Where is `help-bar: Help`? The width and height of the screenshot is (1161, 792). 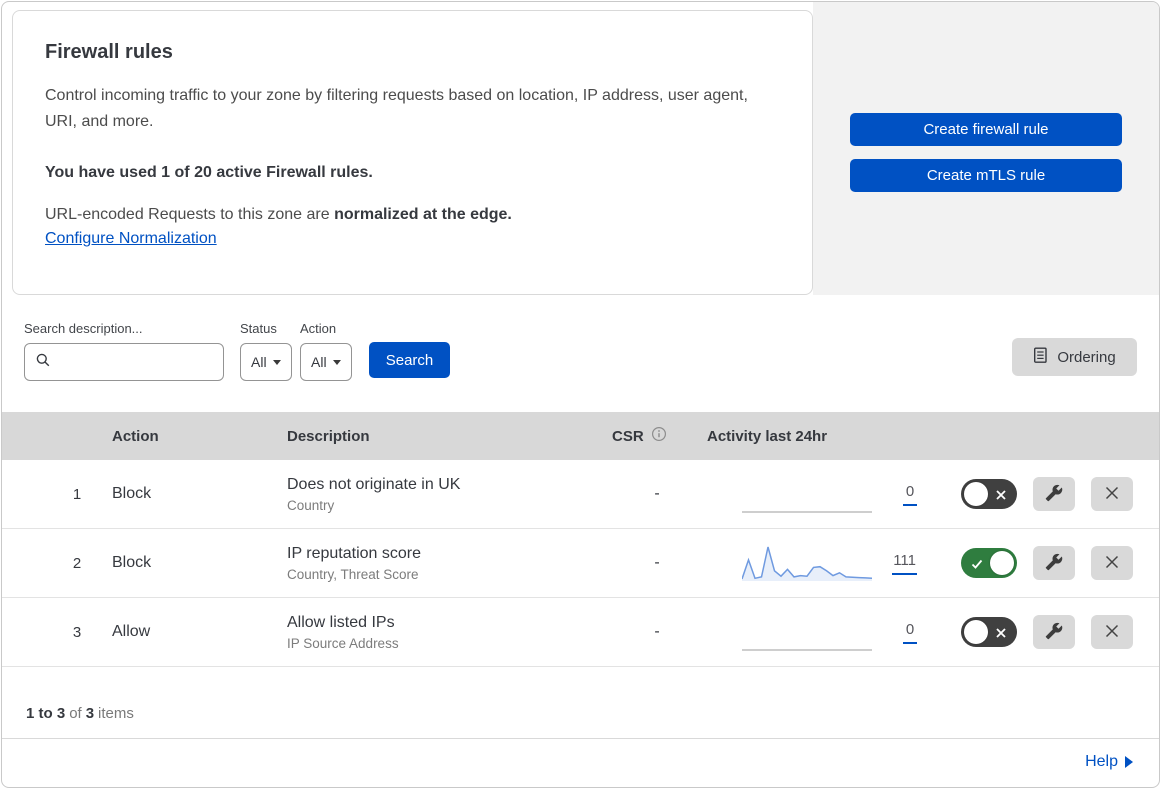 help-bar: Help is located at coordinates (580, 761).